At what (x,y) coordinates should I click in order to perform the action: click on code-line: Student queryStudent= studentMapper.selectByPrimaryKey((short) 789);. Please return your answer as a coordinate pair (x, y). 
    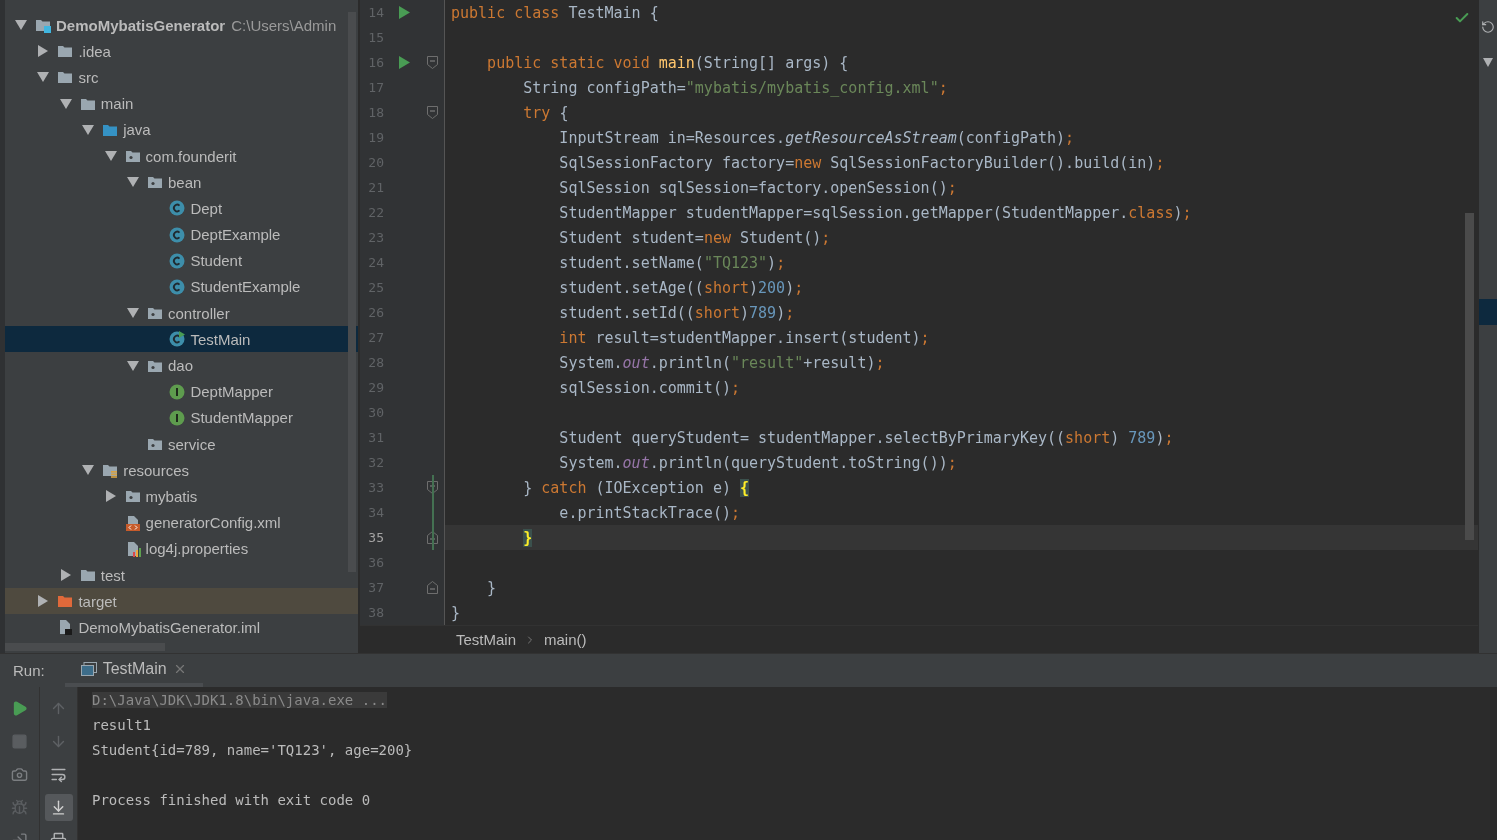
    Looking at the image, I should click on (866, 437).